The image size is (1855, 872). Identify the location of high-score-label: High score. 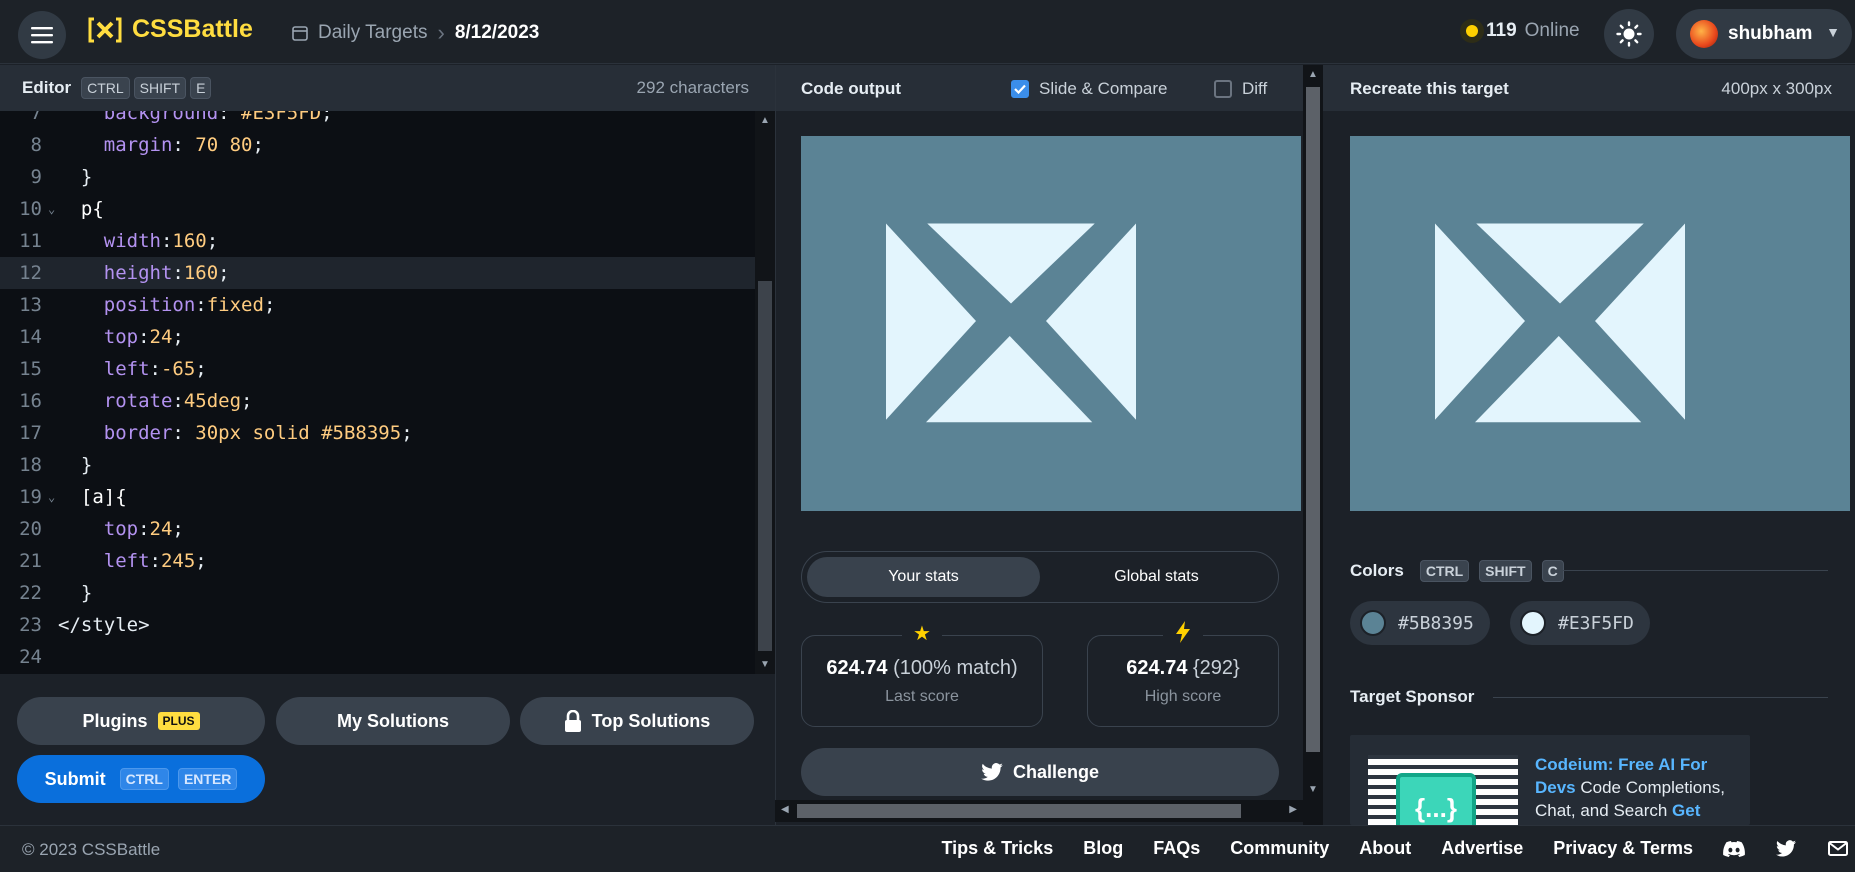
(1183, 696).